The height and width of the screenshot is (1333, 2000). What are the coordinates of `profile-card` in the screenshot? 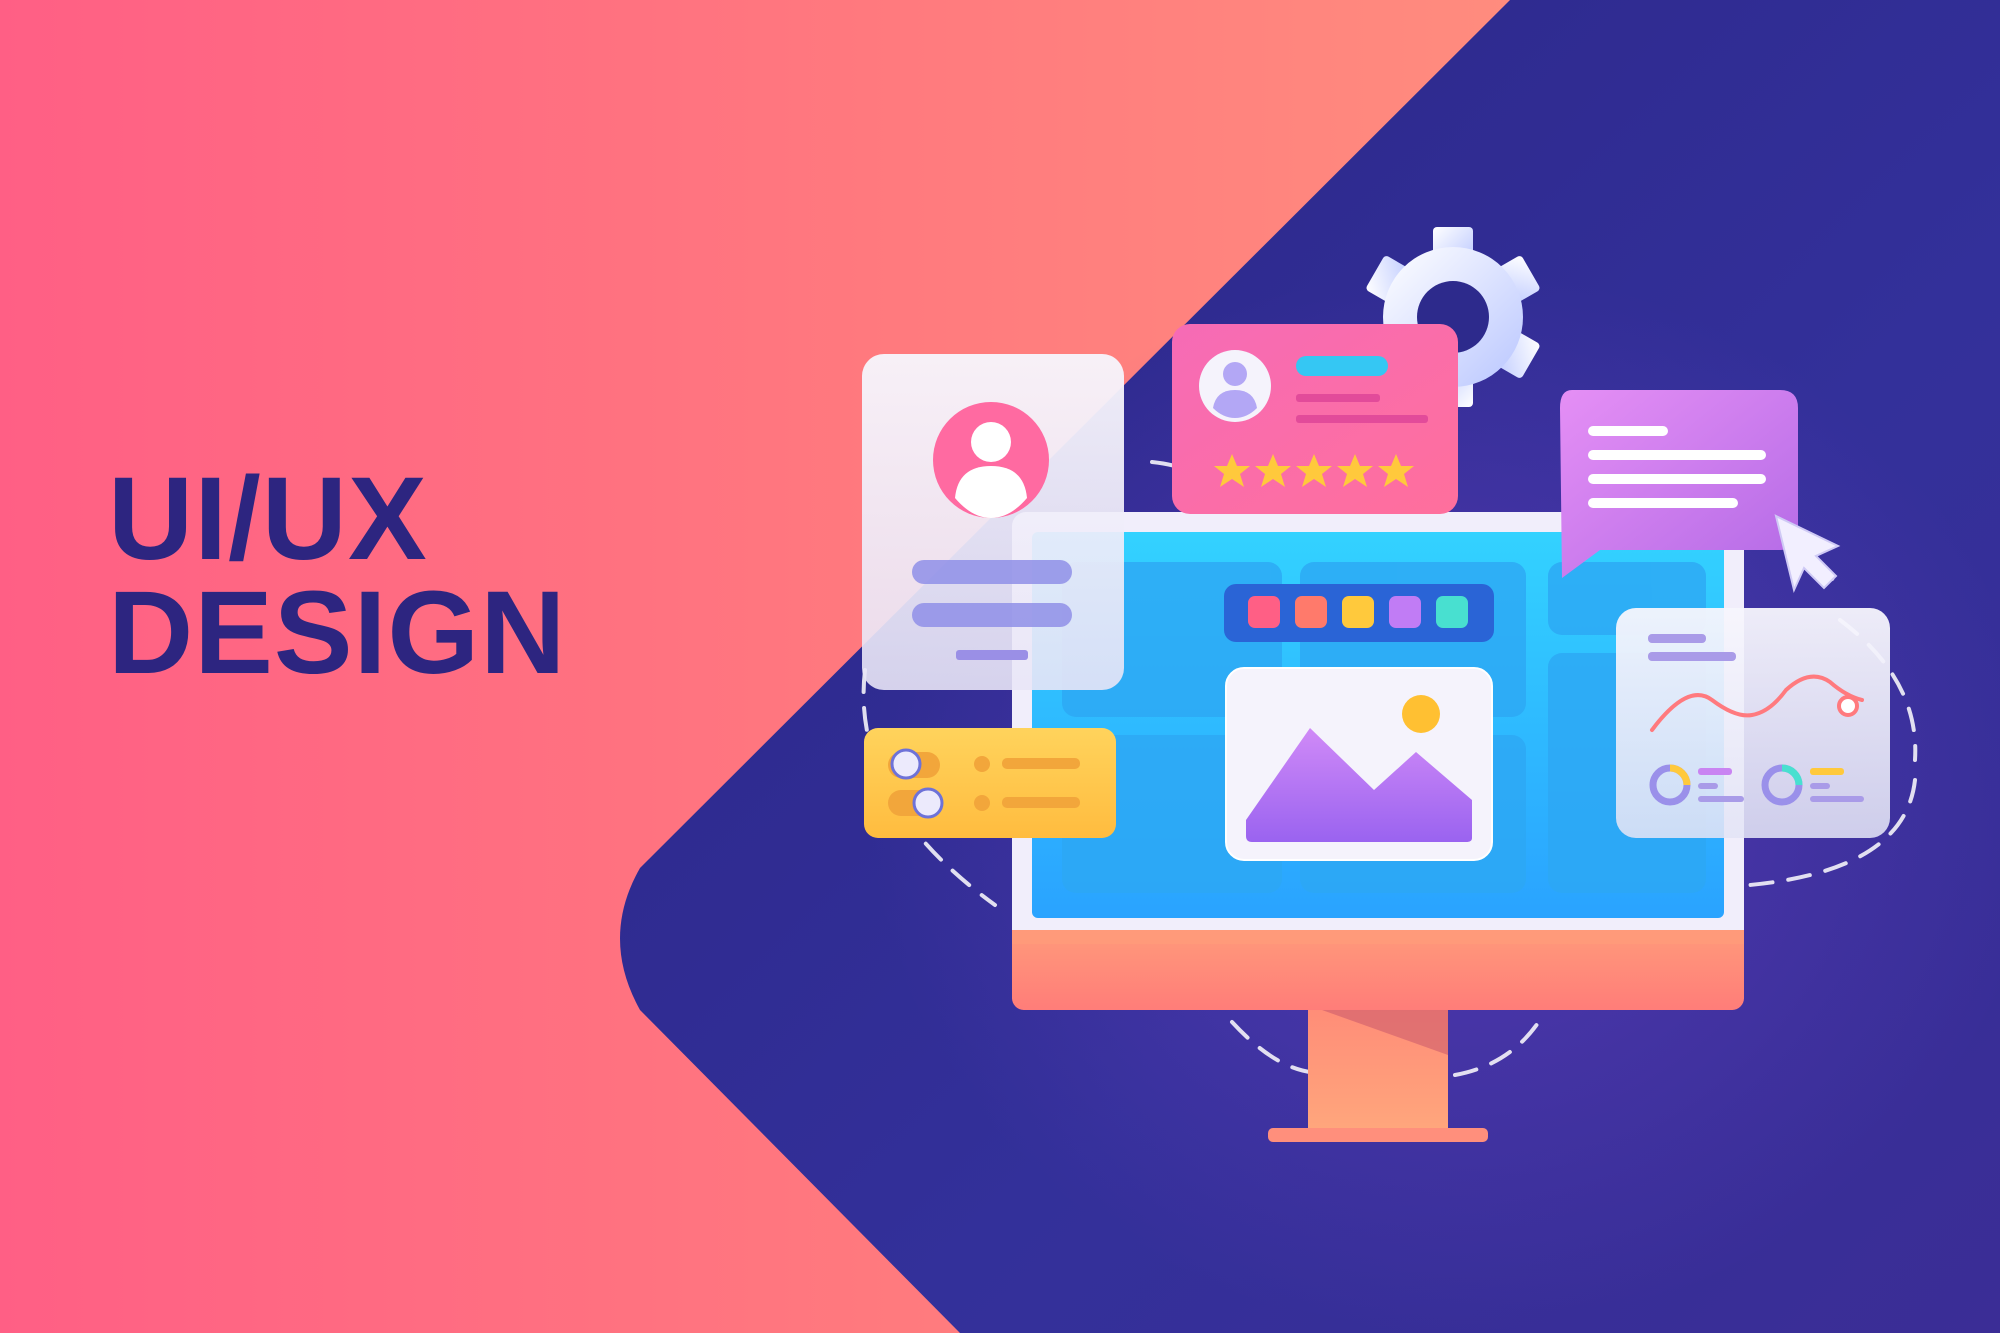 It's located at (993, 522).